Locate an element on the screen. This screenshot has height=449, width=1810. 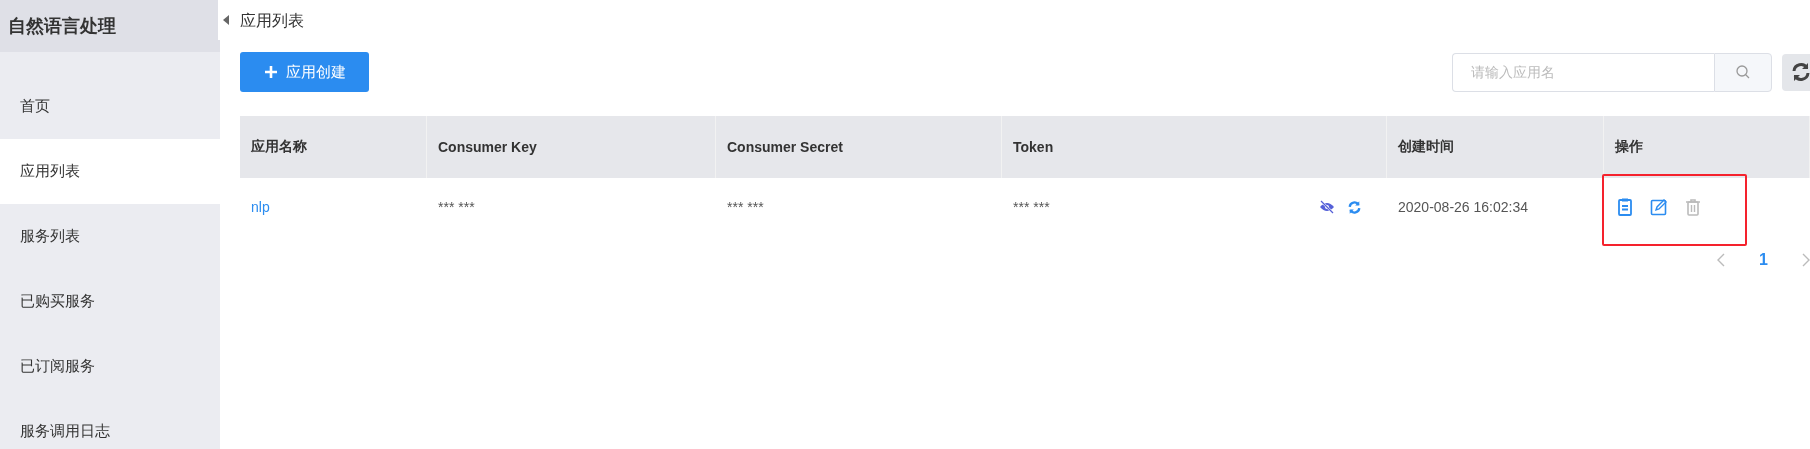
column-header: 应用名称 is located at coordinates (333, 147).